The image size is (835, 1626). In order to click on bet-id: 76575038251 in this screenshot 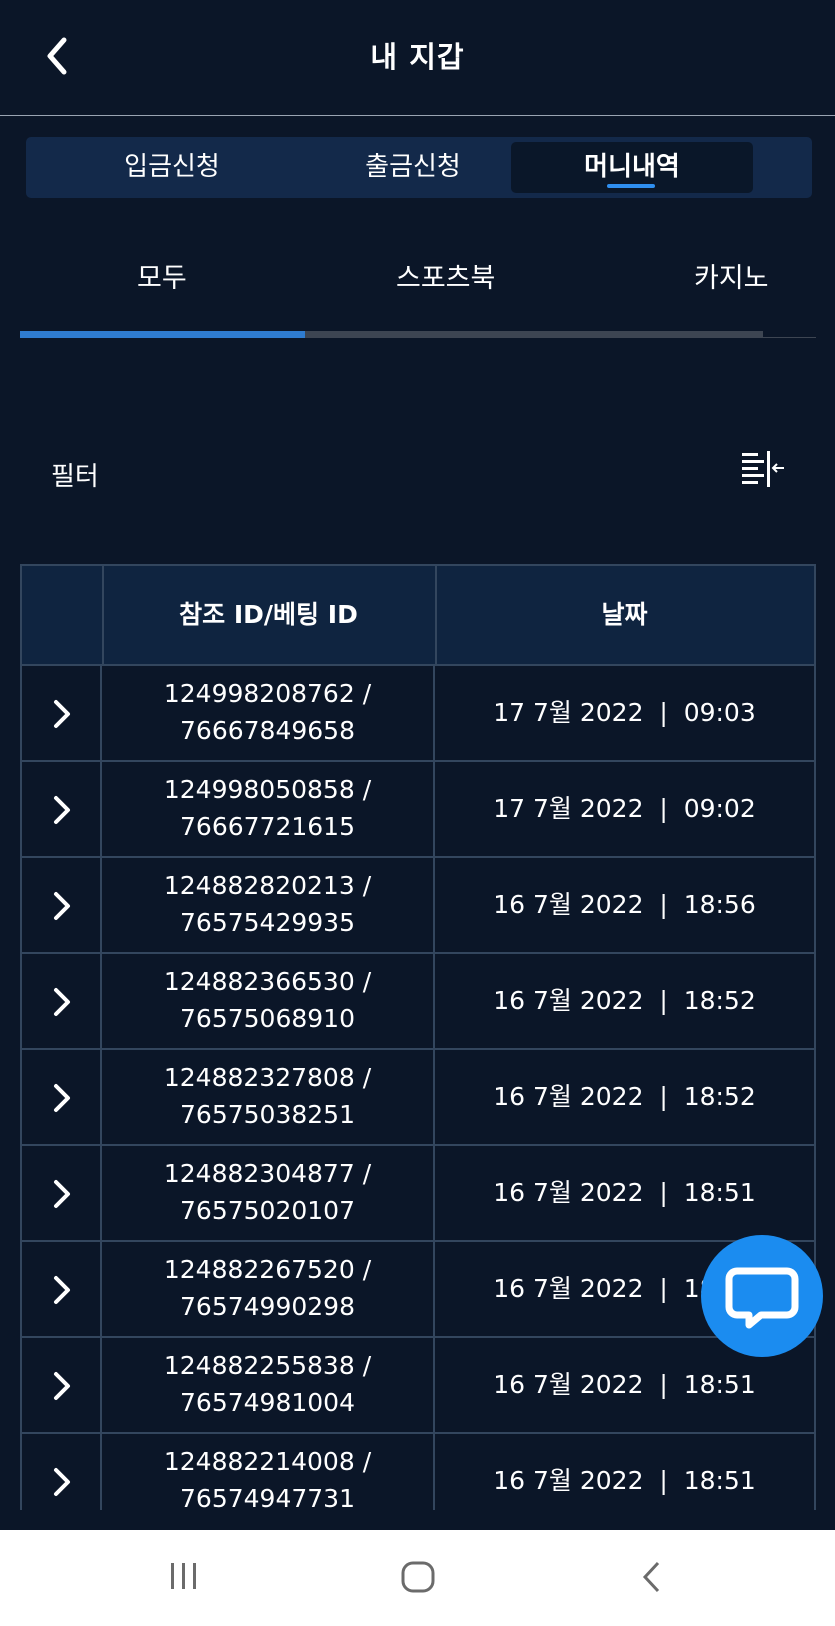, I will do `click(267, 1114)`.